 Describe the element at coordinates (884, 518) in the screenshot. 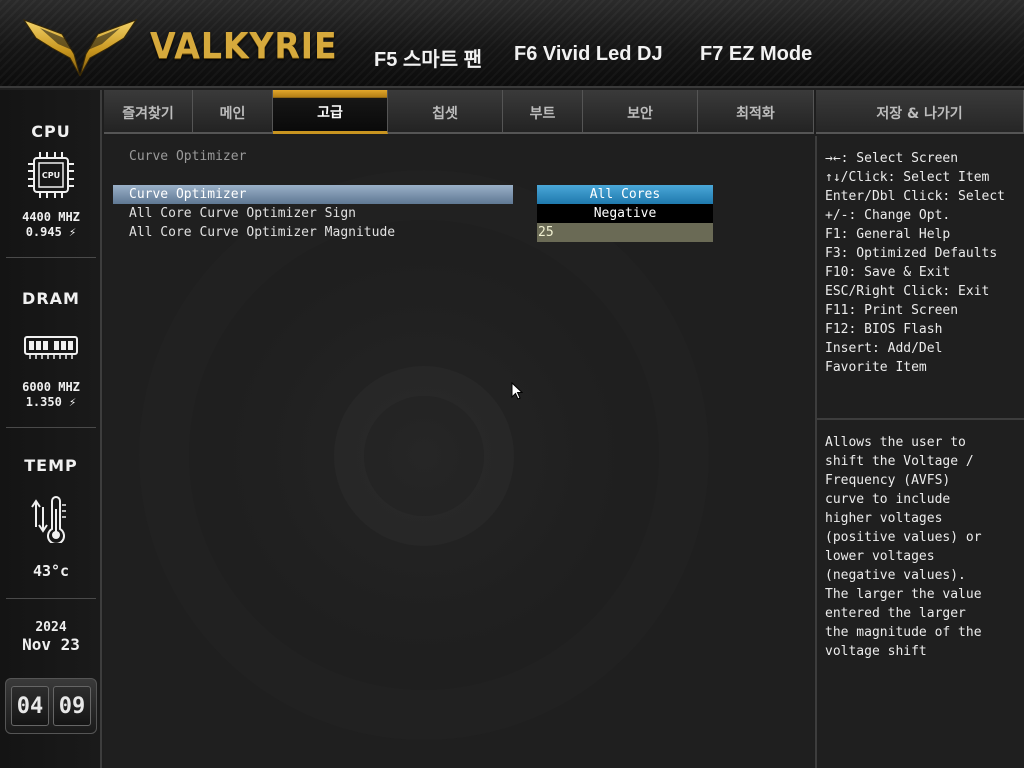

I see `description-line: higher voltages` at that location.